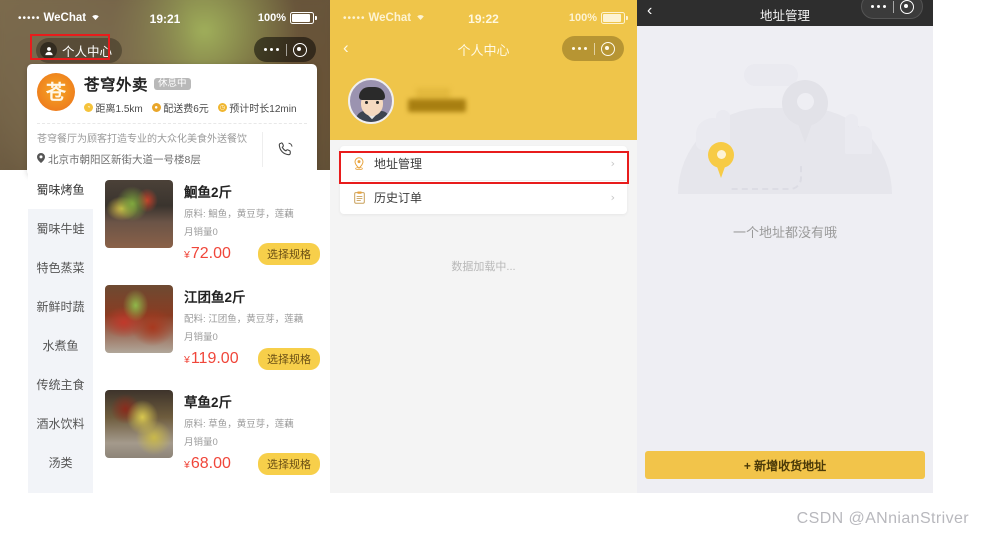  What do you see at coordinates (371, 101) in the screenshot?
I see `avatar` at bounding box center [371, 101].